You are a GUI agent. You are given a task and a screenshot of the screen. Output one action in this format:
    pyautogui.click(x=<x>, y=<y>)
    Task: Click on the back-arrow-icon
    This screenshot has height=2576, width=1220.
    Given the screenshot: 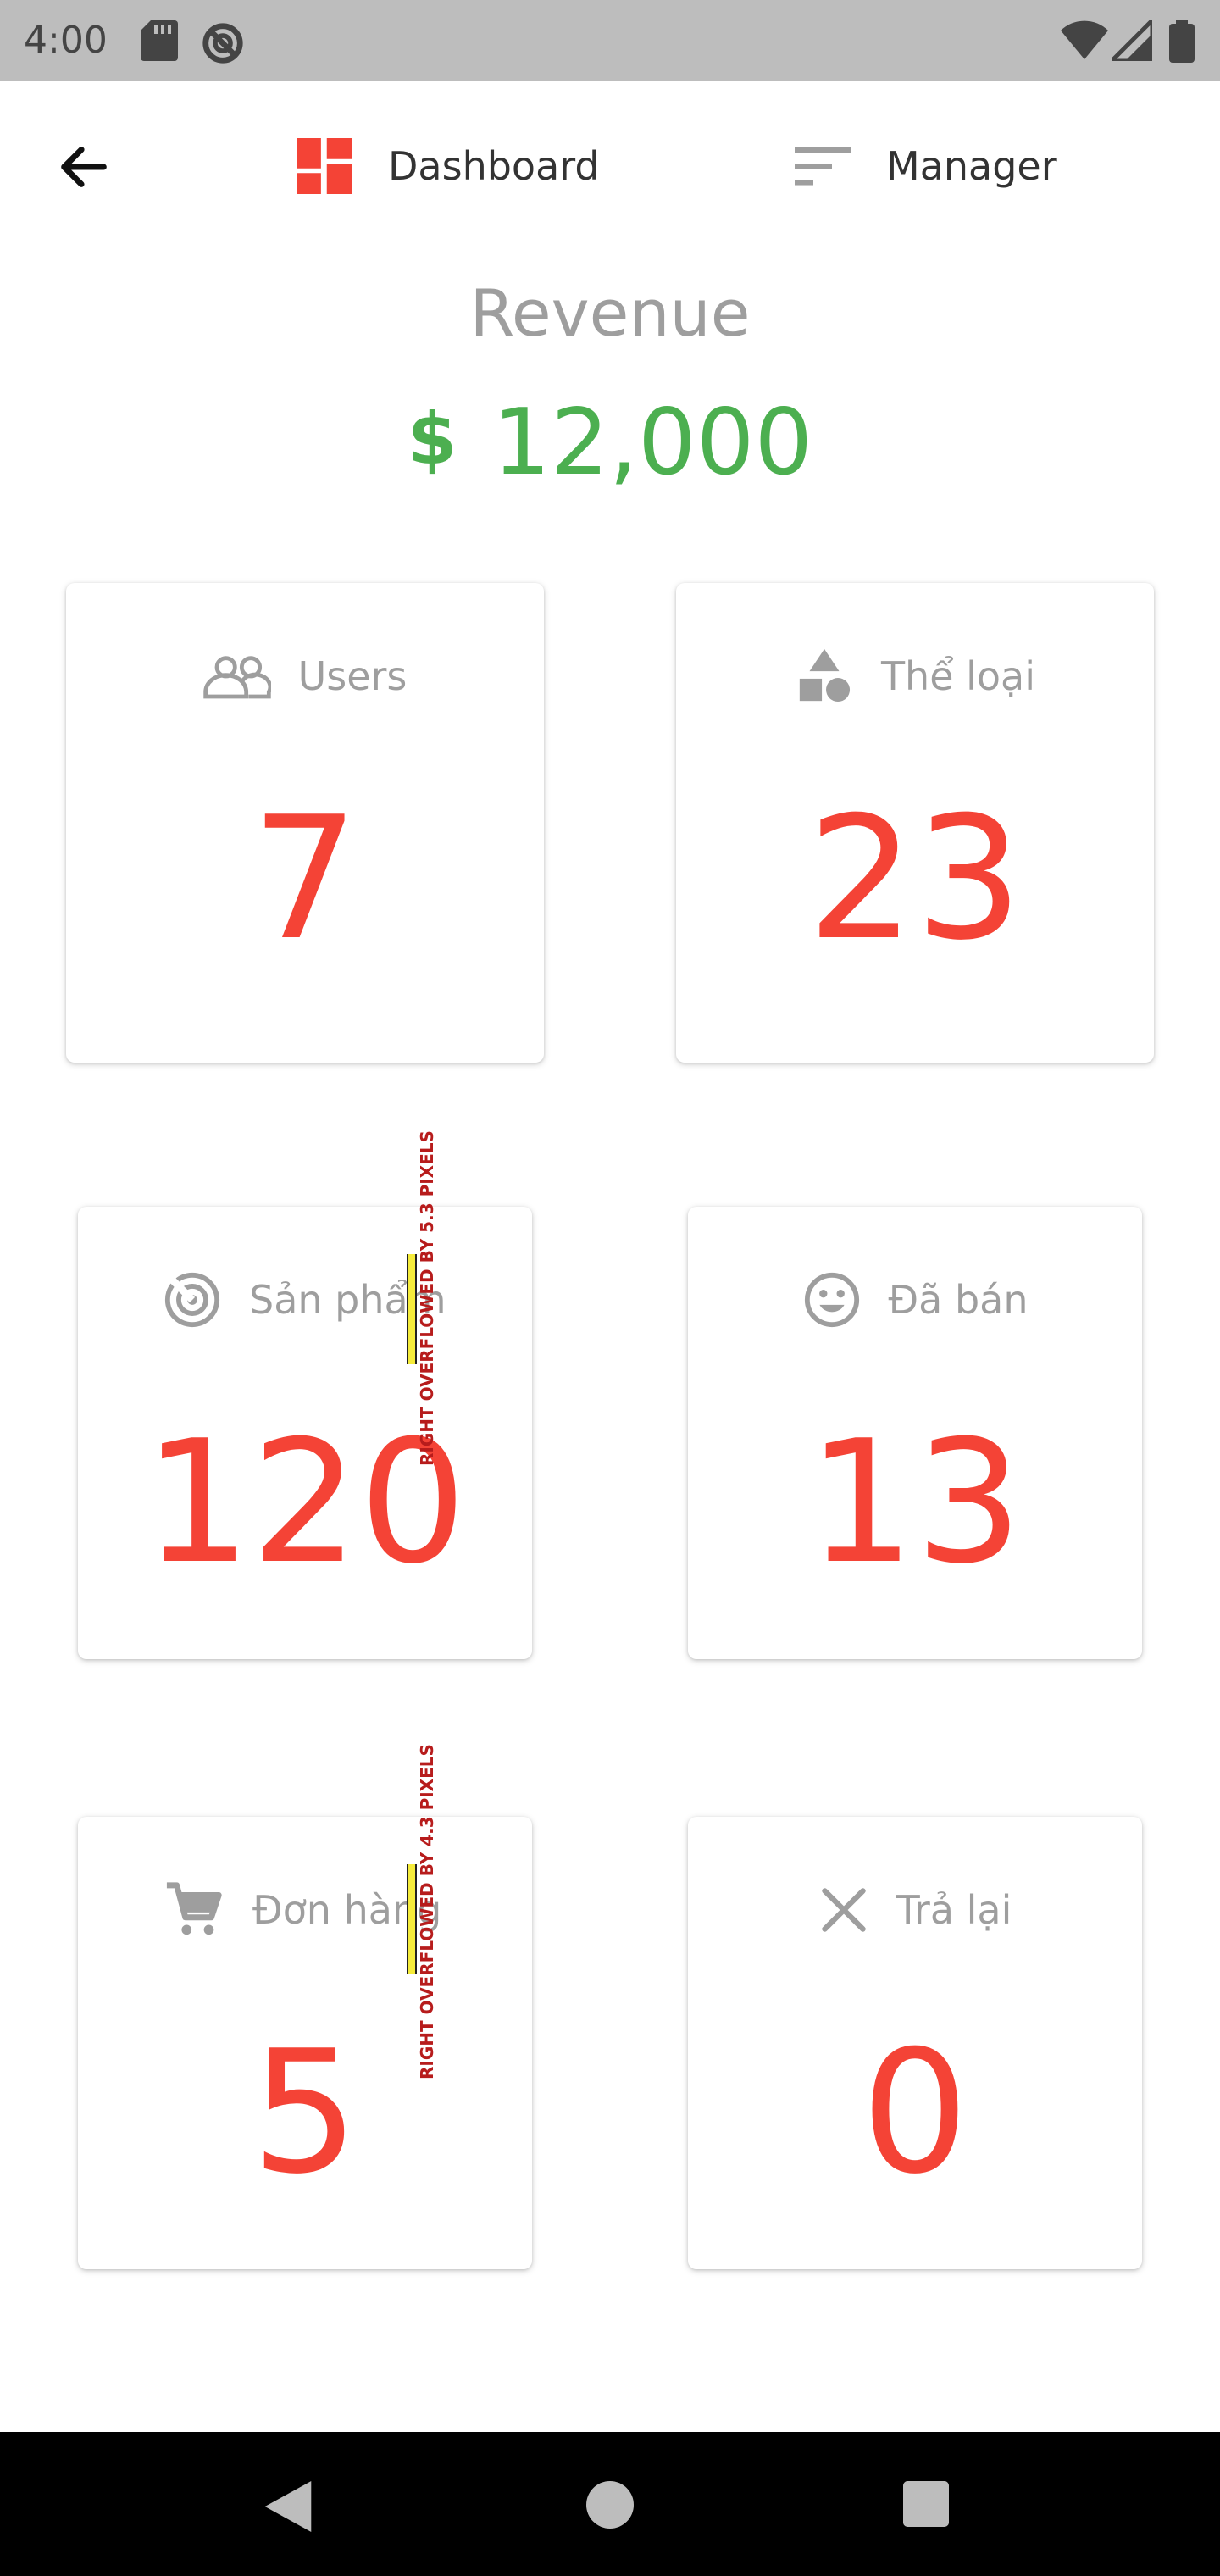 What is the action you would take?
    pyautogui.click(x=84, y=167)
    